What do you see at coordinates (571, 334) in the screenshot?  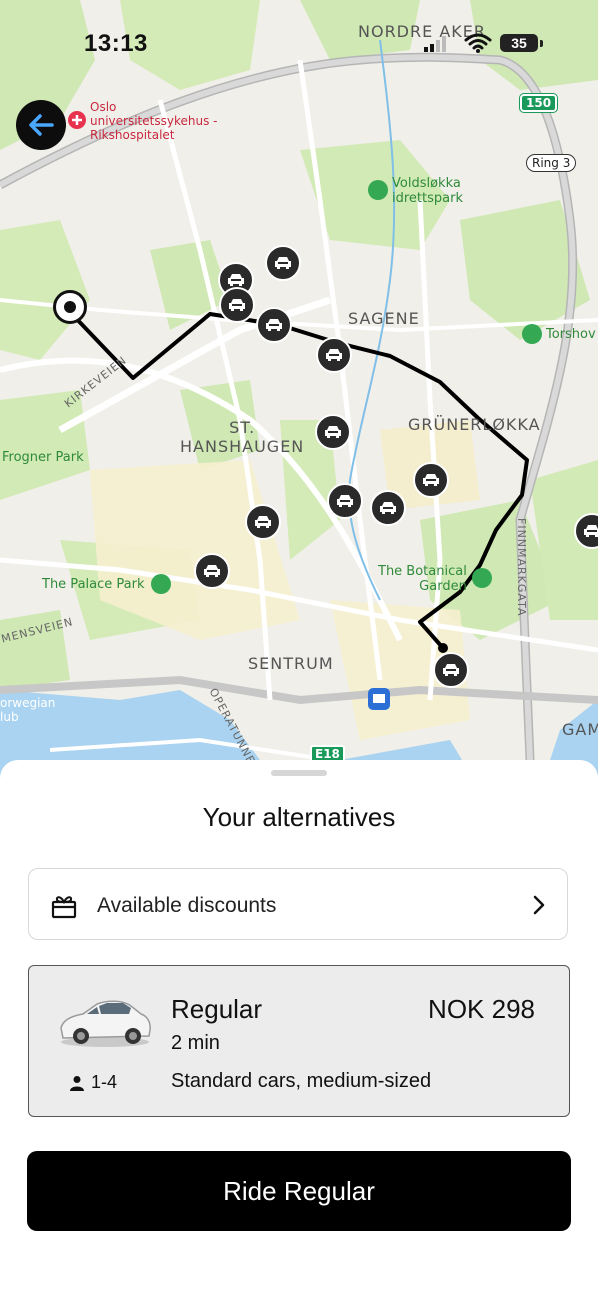 I see `map-label-torshov: Torshov` at bounding box center [571, 334].